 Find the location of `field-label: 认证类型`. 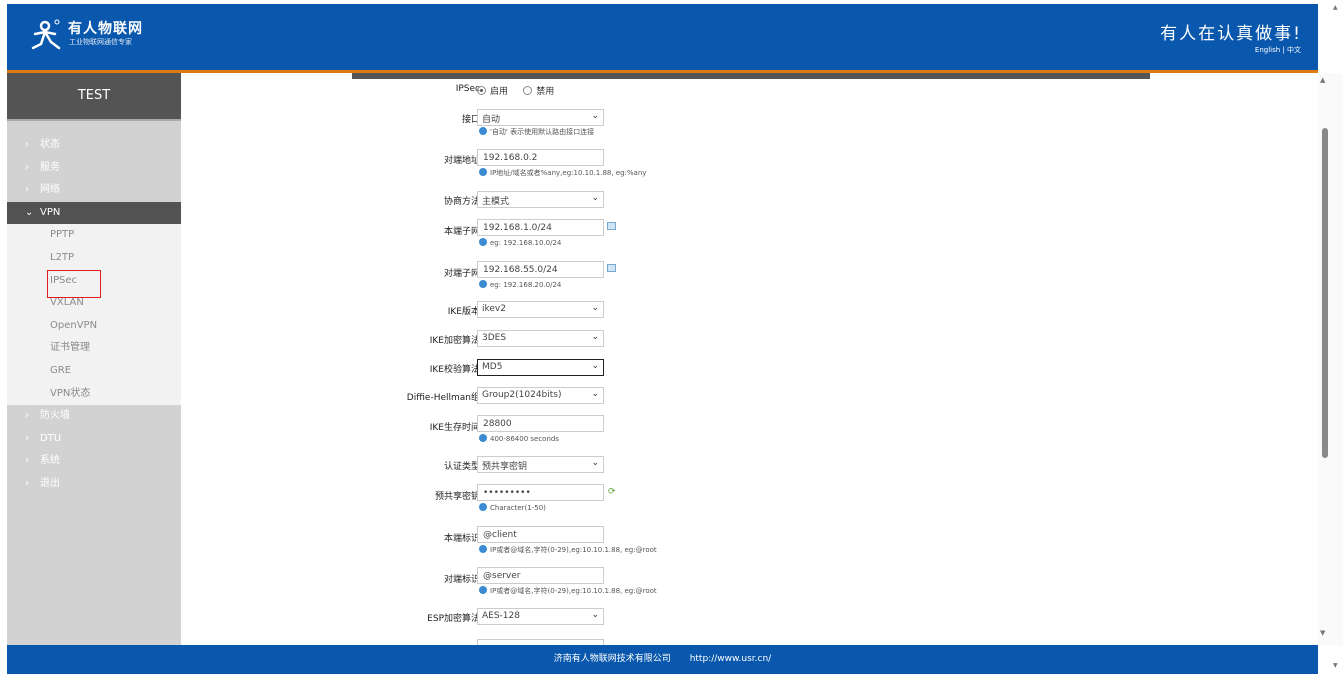

field-label: 认证类型 is located at coordinates (461, 467).